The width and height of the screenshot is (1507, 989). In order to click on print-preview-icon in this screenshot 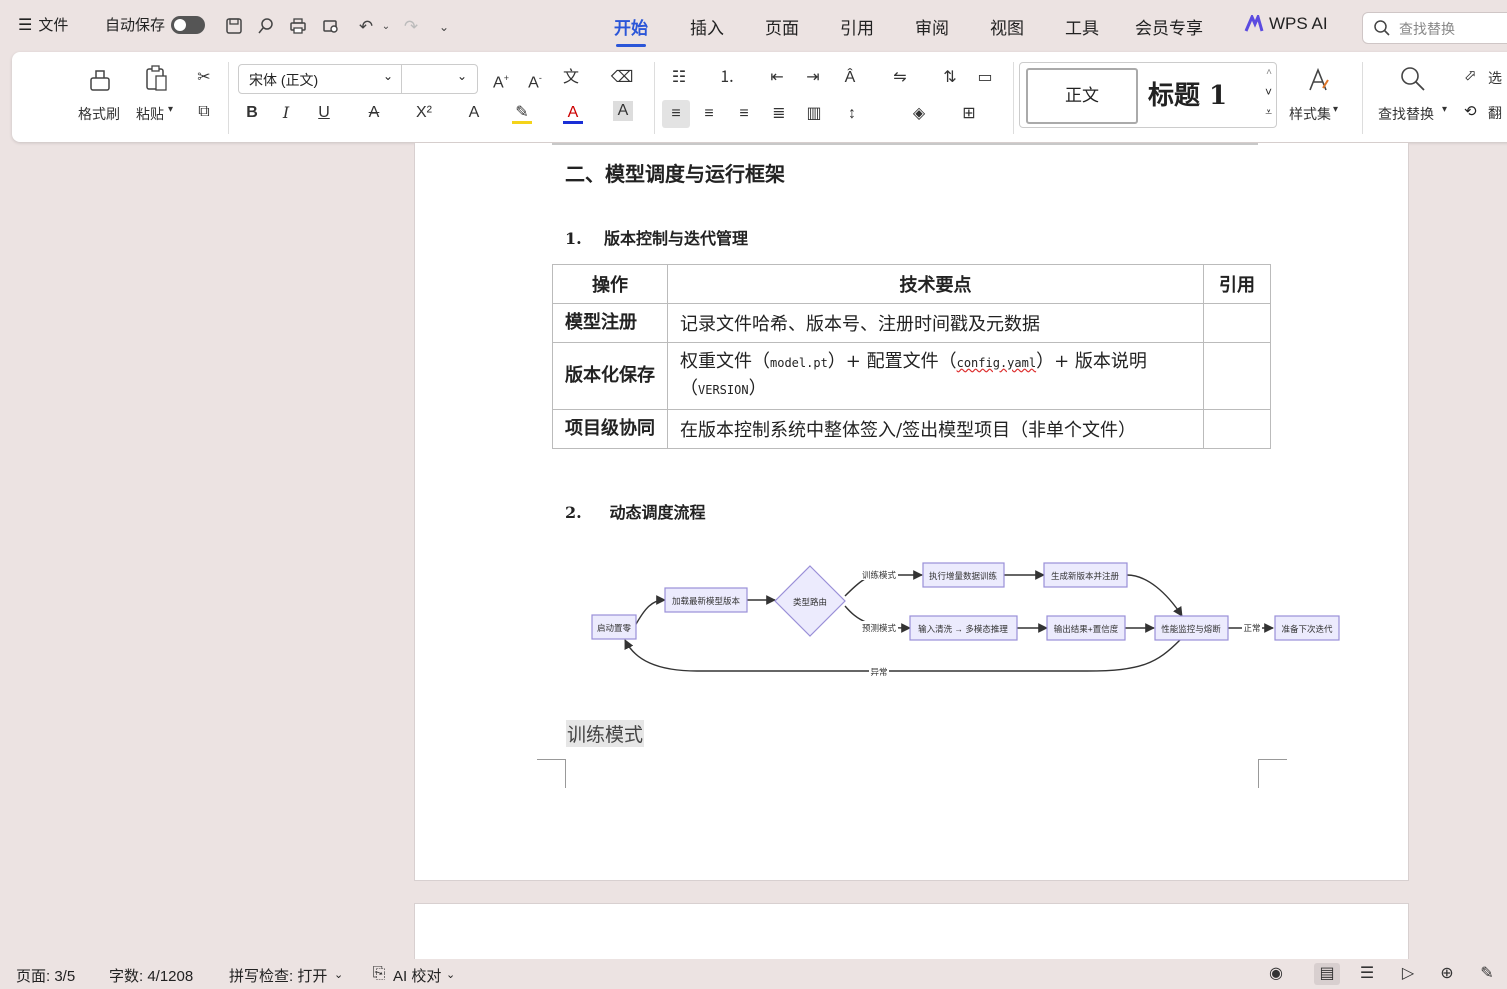, I will do `click(331, 27)`.